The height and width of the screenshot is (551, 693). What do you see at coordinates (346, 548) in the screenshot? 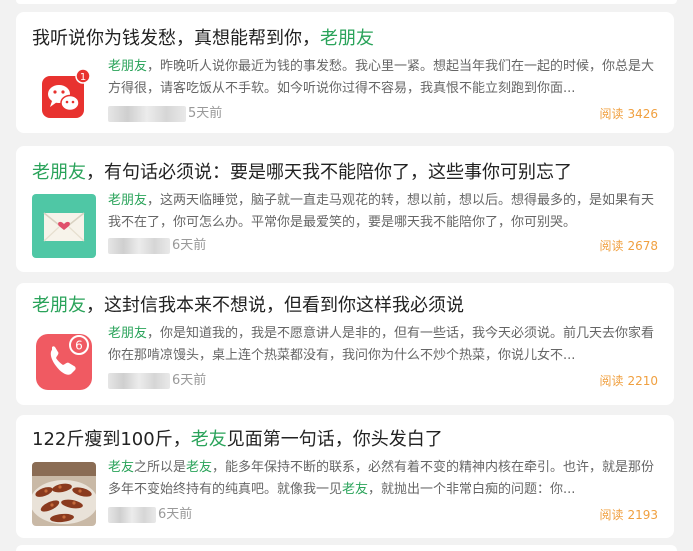
I see `next-card-edge` at bounding box center [346, 548].